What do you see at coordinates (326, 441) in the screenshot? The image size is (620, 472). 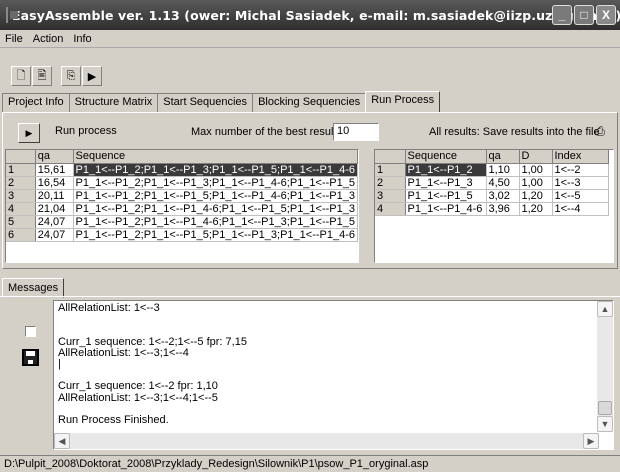 I see `messages-horizontal-scrollbar: ◀ ▶` at bounding box center [326, 441].